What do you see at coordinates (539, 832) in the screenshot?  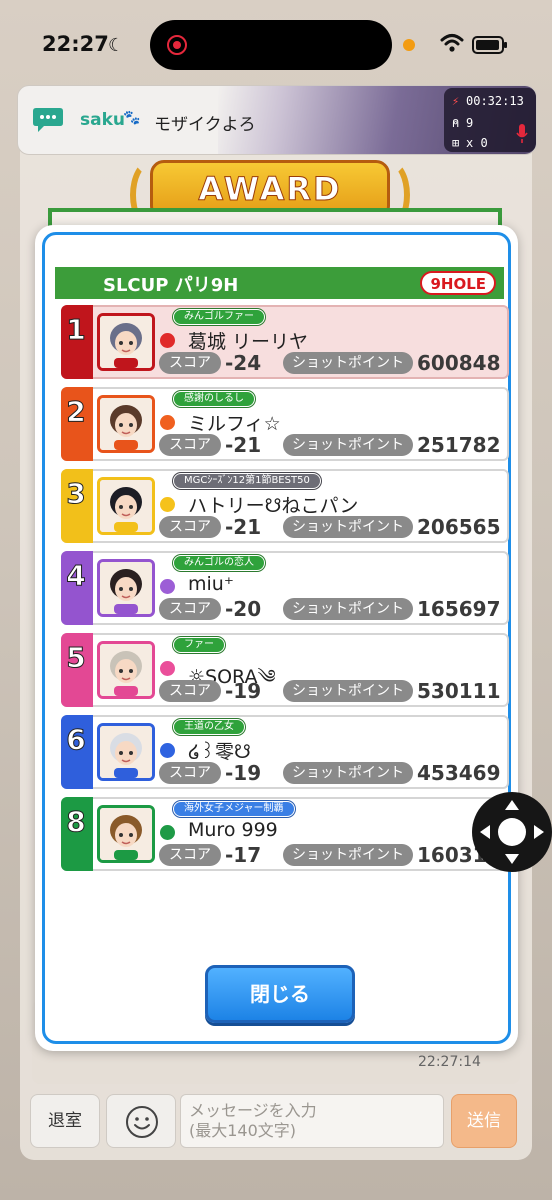 I see `dpad-right-icon` at bounding box center [539, 832].